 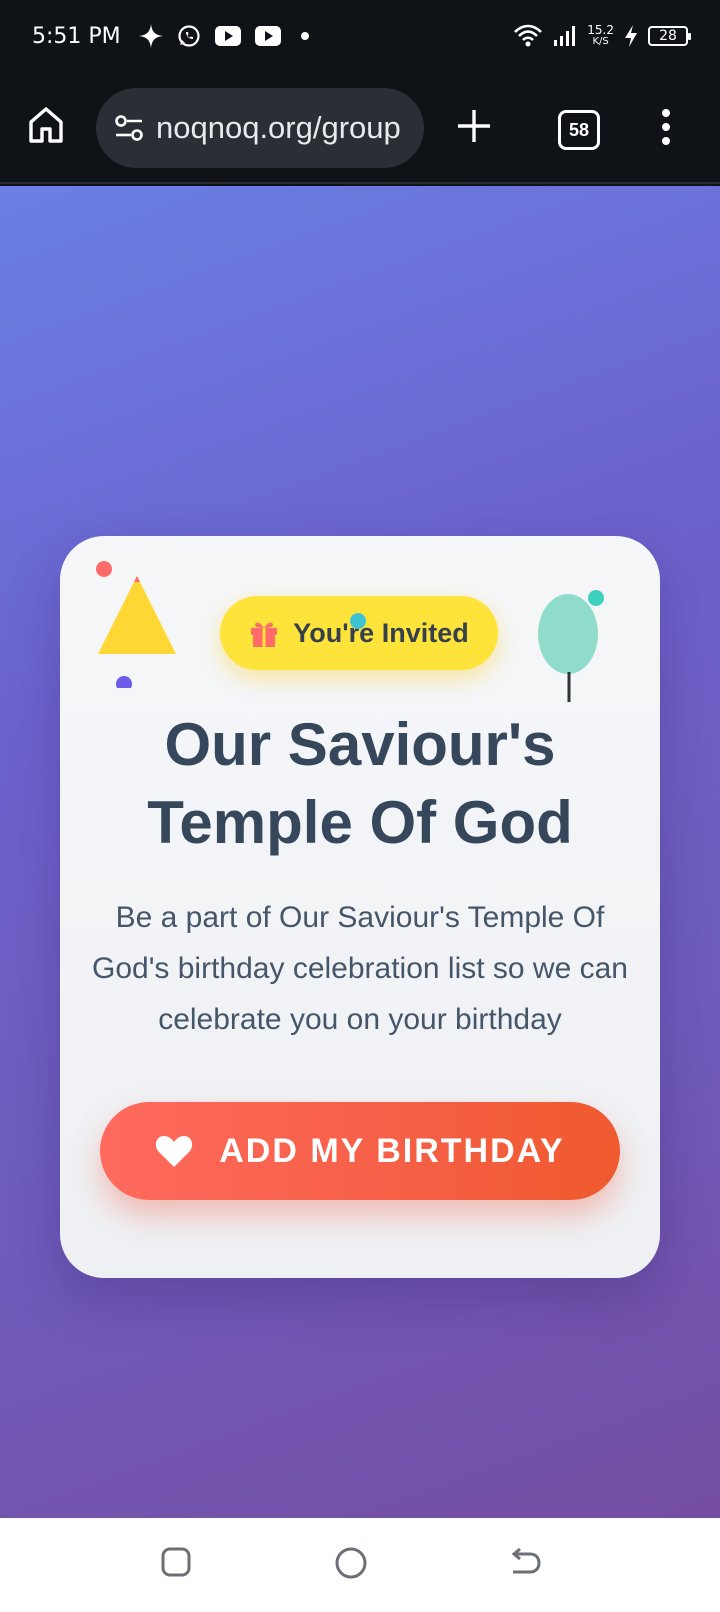 I want to click on net-speed-value: 15.2, so click(x=600, y=30).